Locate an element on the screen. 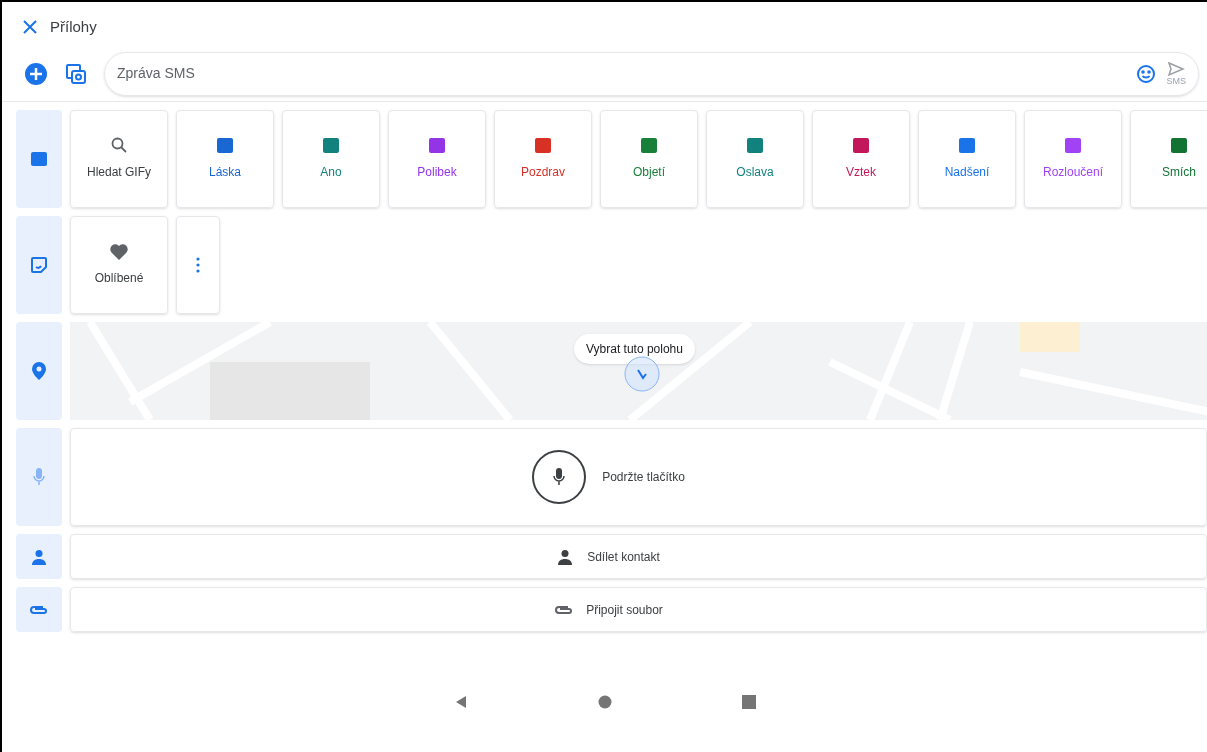  pick-location-button: Vybrat tuto polohu is located at coordinates (634, 349).